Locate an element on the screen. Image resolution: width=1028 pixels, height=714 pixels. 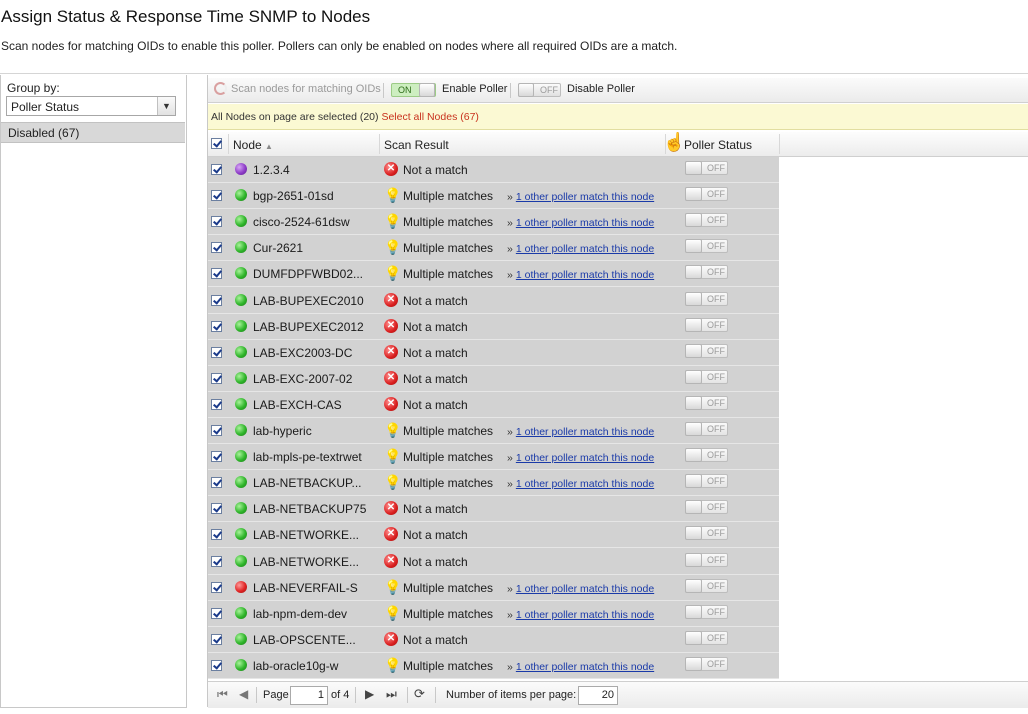
node-name: bgp-2651-01sd is located at coordinates (317, 196).